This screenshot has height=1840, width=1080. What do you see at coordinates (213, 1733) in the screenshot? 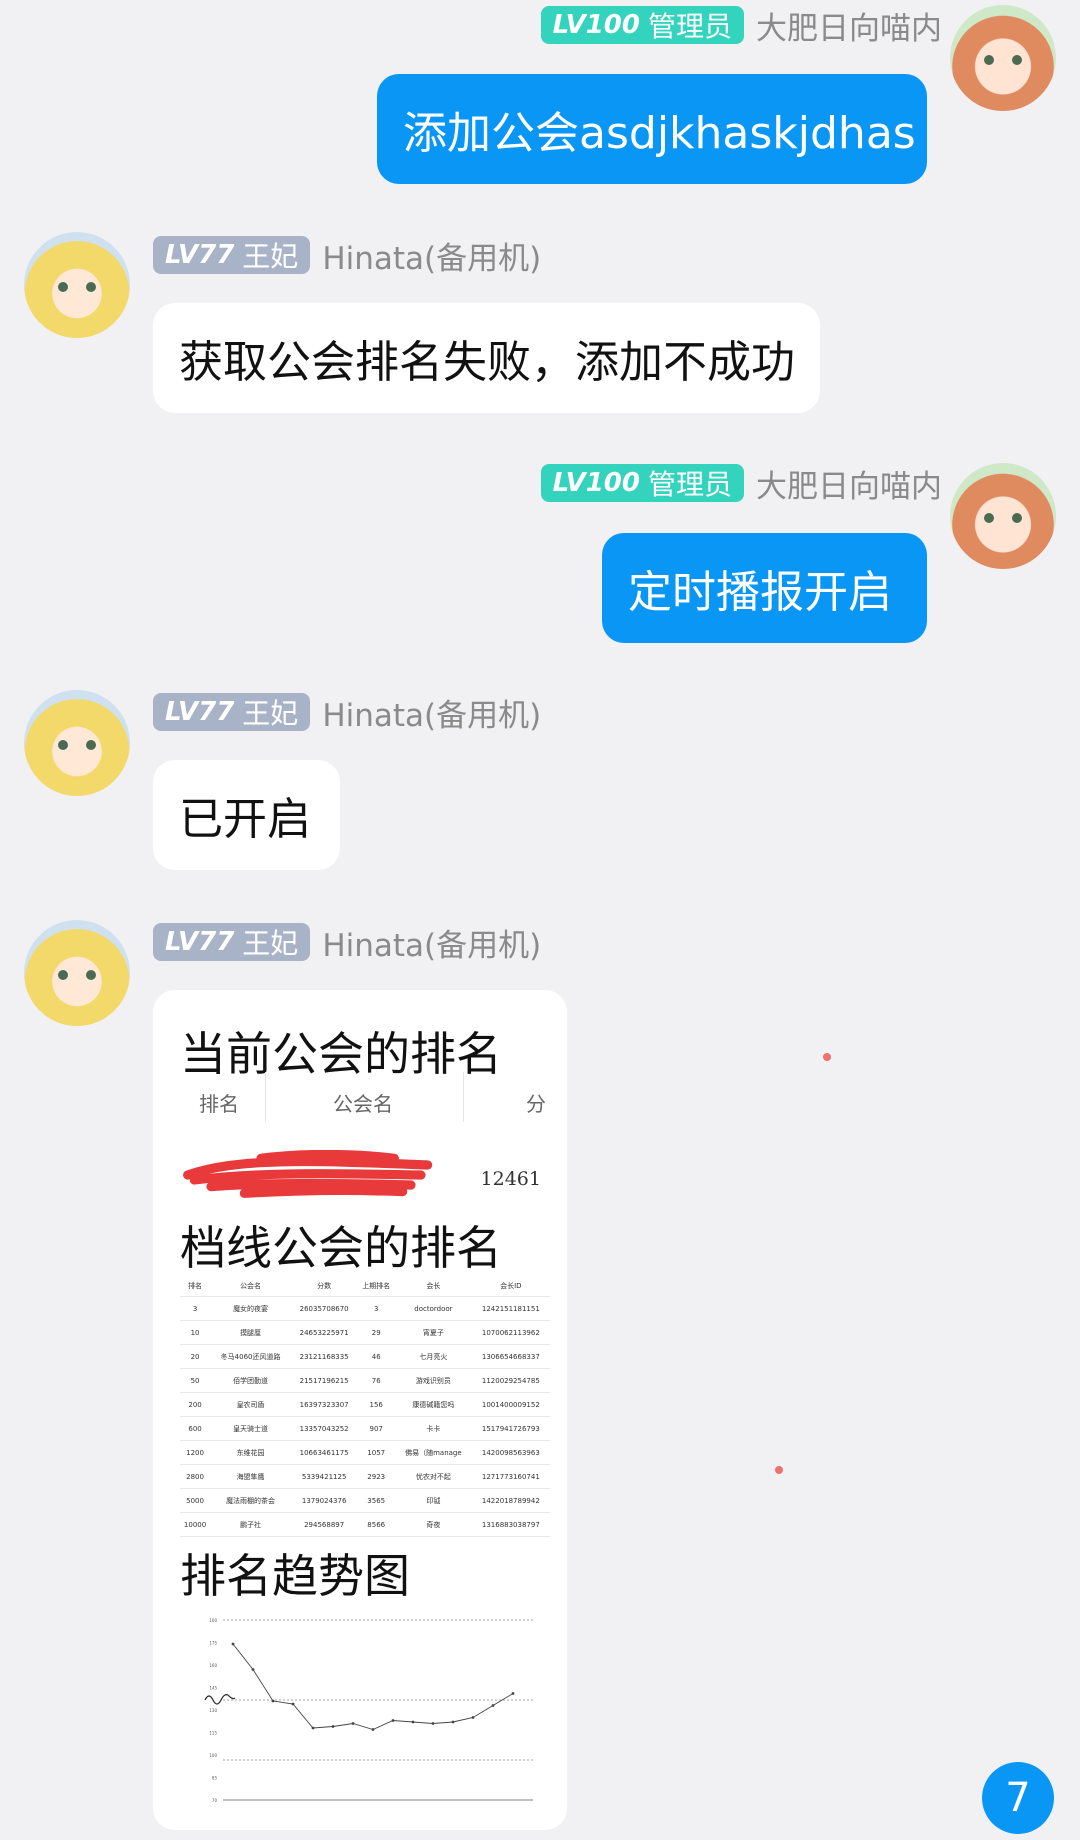
I see `y-tick-label: 115` at bounding box center [213, 1733].